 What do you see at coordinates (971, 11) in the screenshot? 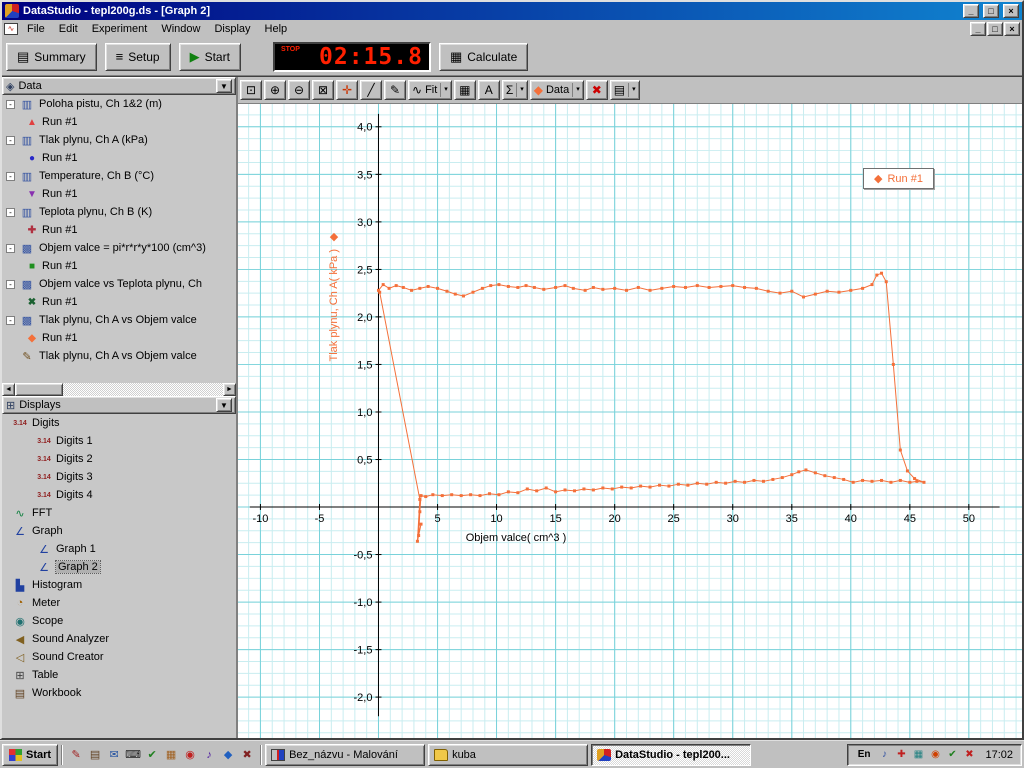
I see `minimize-button: _` at bounding box center [971, 11].